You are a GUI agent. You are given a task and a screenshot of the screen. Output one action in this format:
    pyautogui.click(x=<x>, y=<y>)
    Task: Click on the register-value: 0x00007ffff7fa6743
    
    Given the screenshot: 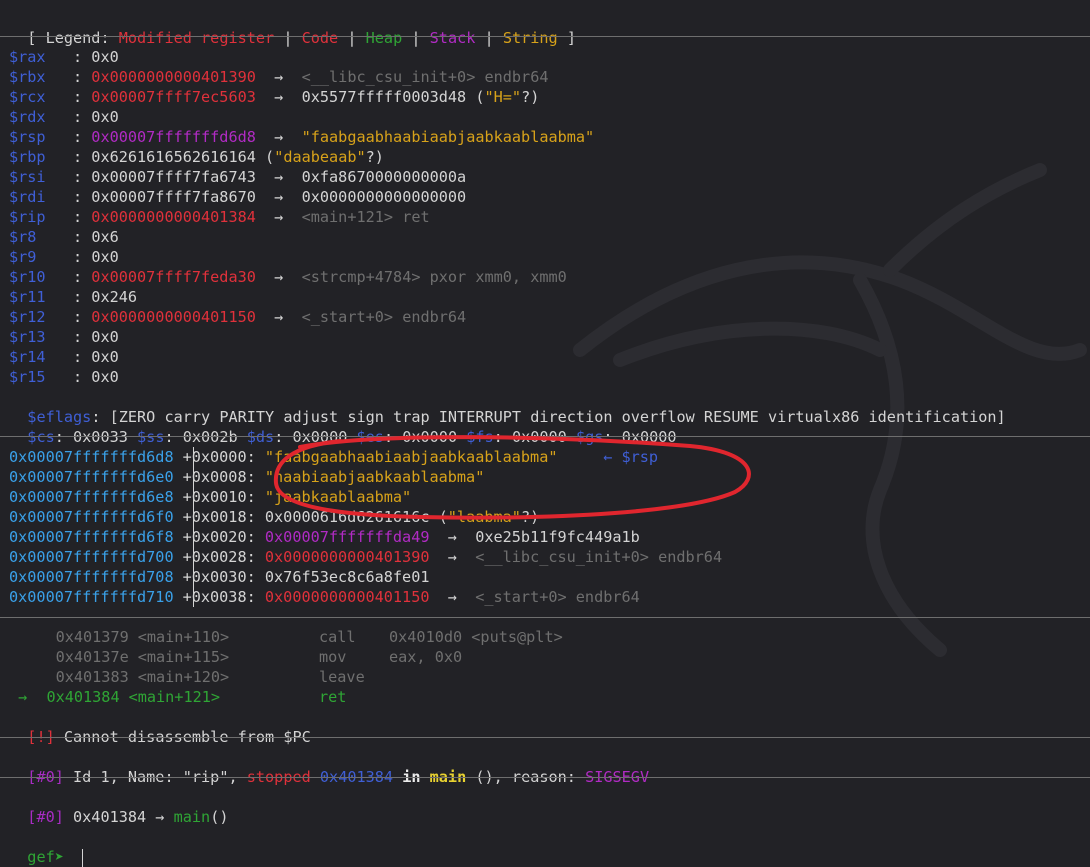 What is the action you would take?
    pyautogui.click(x=173, y=177)
    